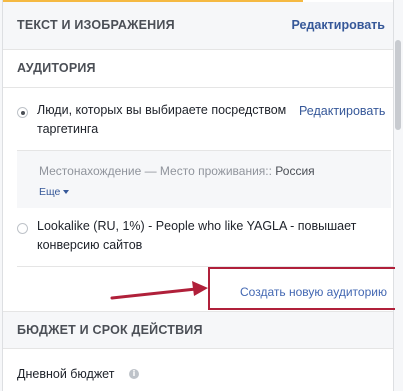 The width and height of the screenshot is (403, 391). Describe the element at coordinates (398, 85) in the screenshot. I see `scrollbar-thumb` at that location.